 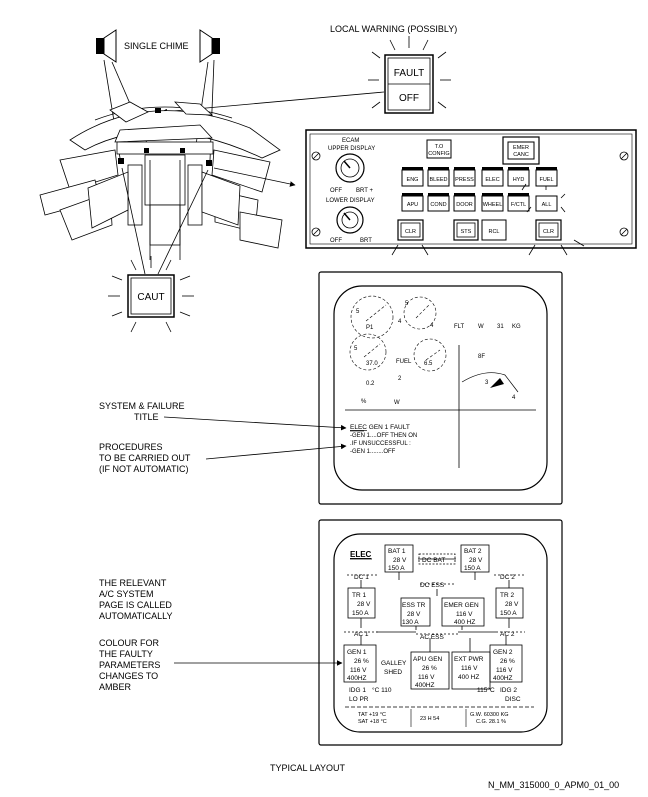 I want to click on emer-gen-frequency: 400 HZ, so click(x=464, y=622).